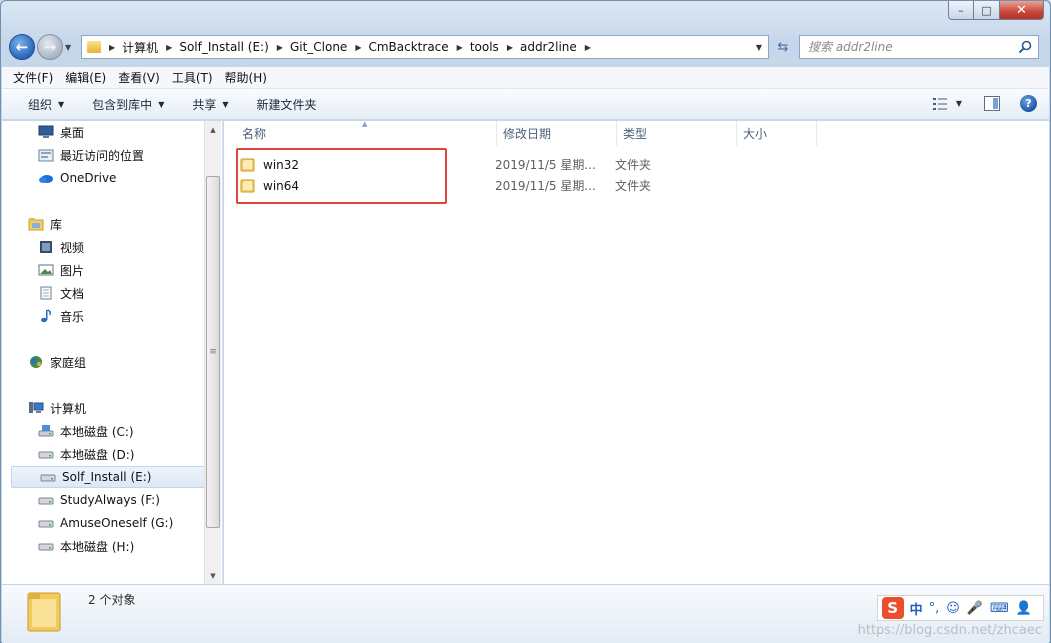 The image size is (1051, 643). What do you see at coordinates (97, 431) in the screenshot?
I see `nav-label: 本地磁盘 (C:)` at bounding box center [97, 431].